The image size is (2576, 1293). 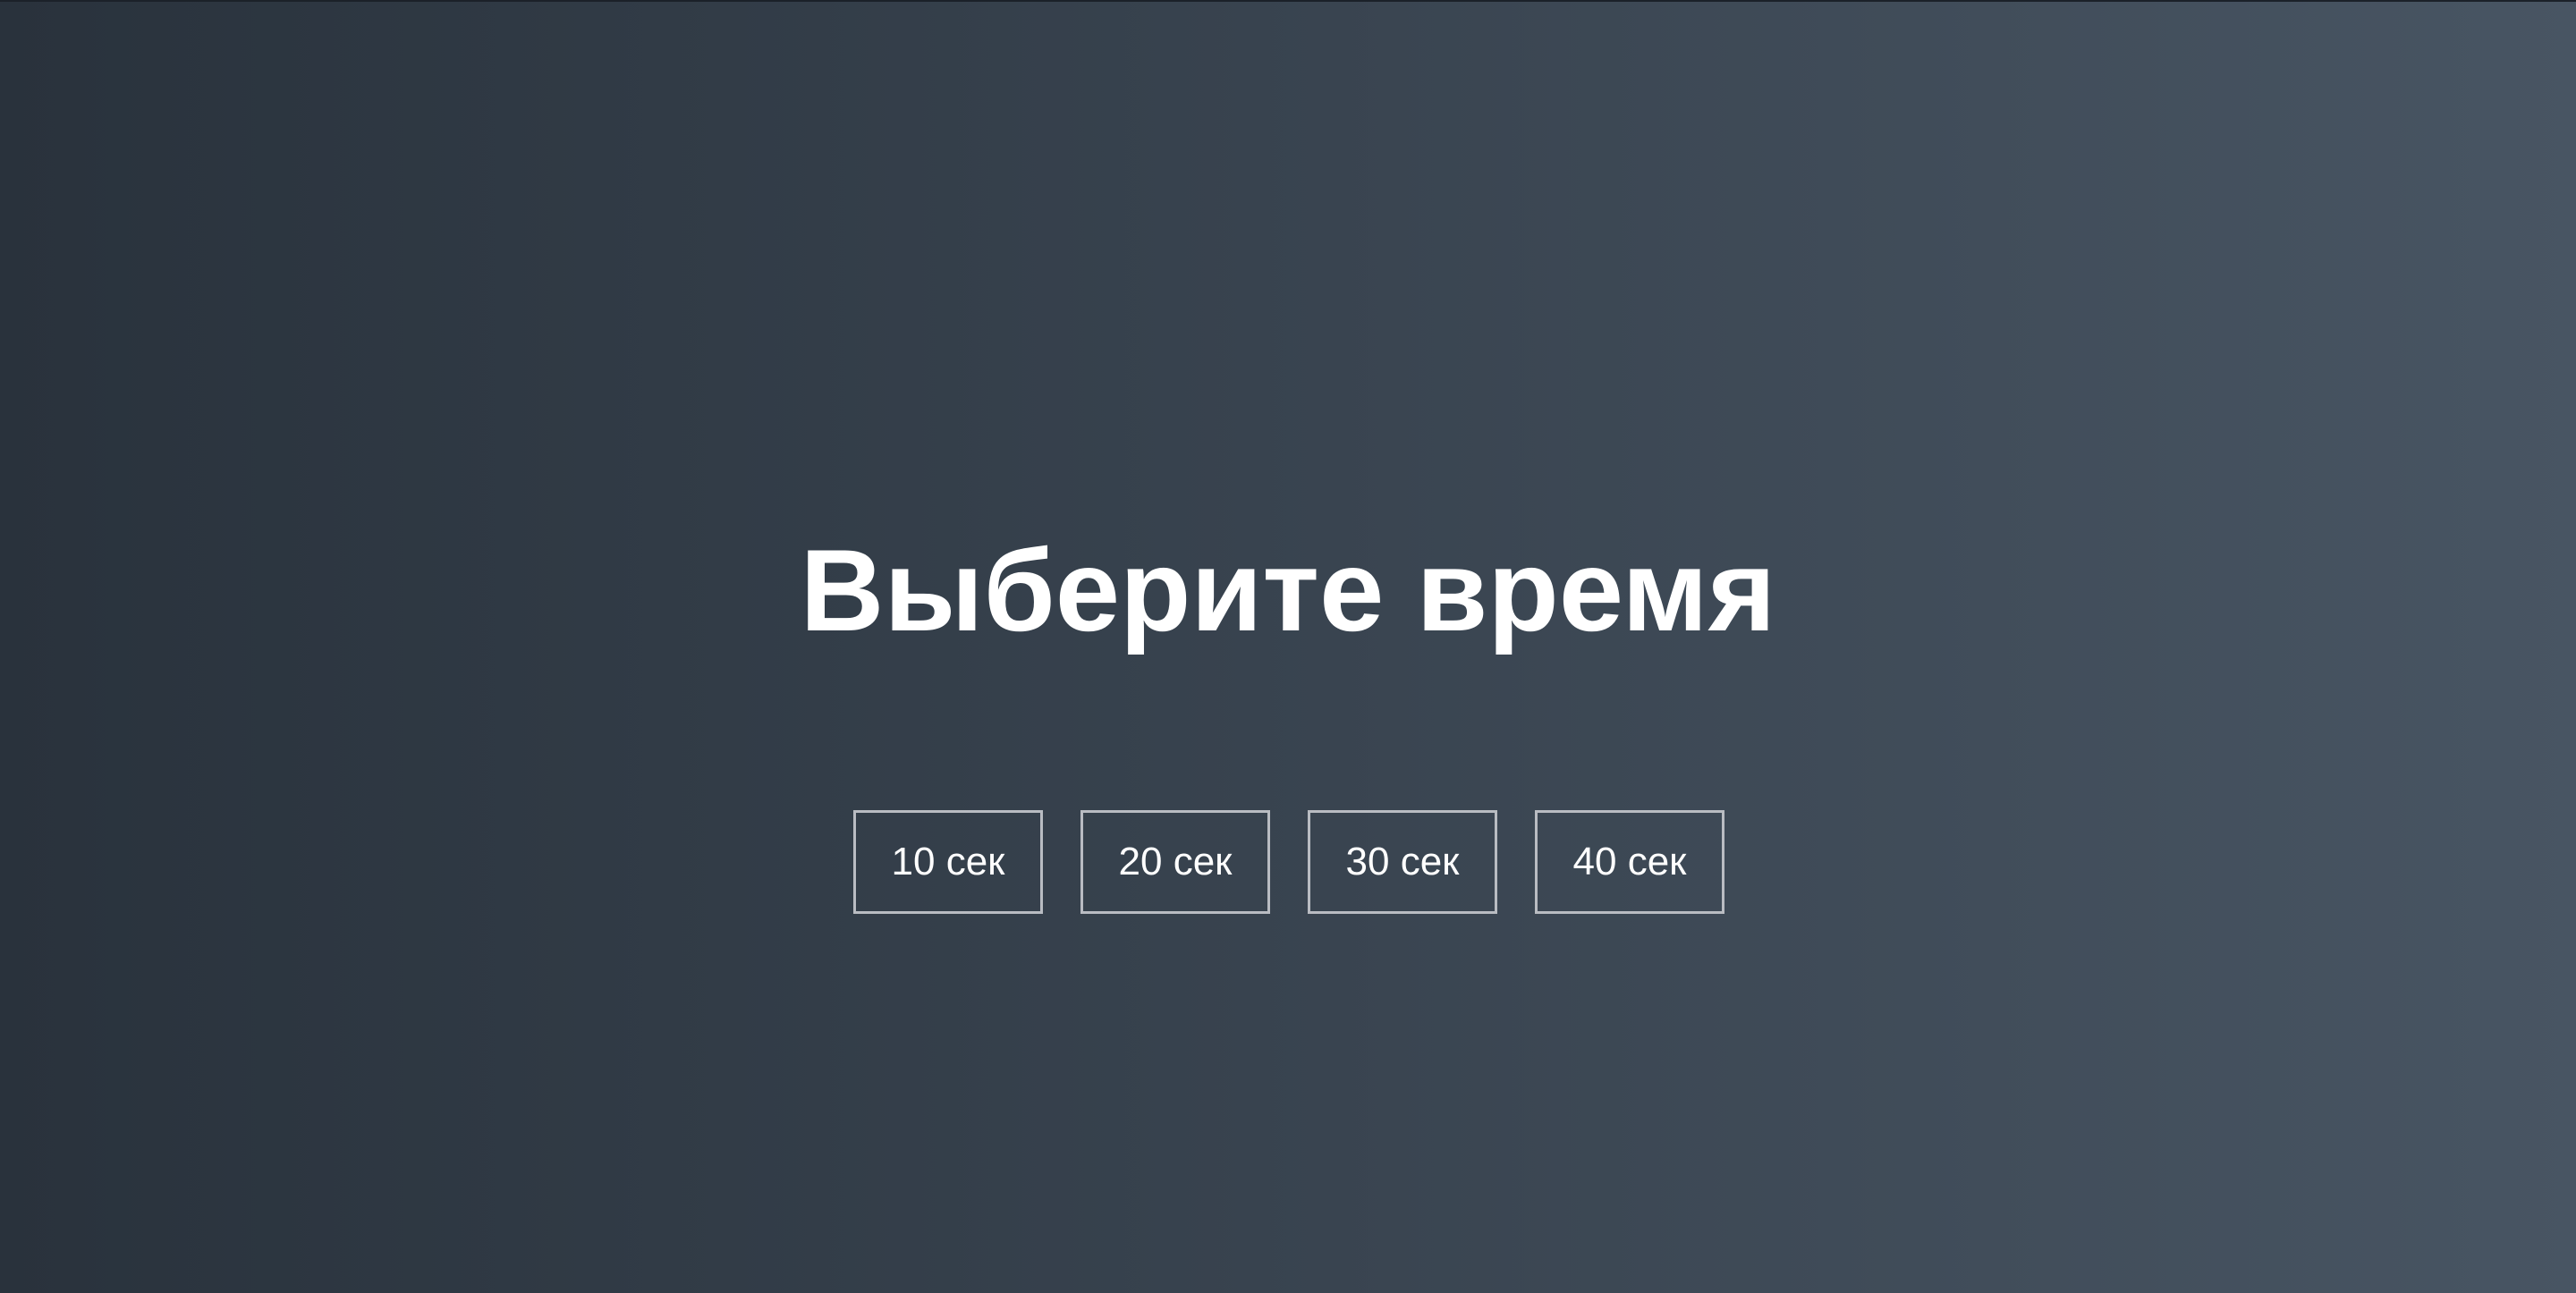 I want to click on time-10-sec-button: 10 сек, so click(x=948, y=862).